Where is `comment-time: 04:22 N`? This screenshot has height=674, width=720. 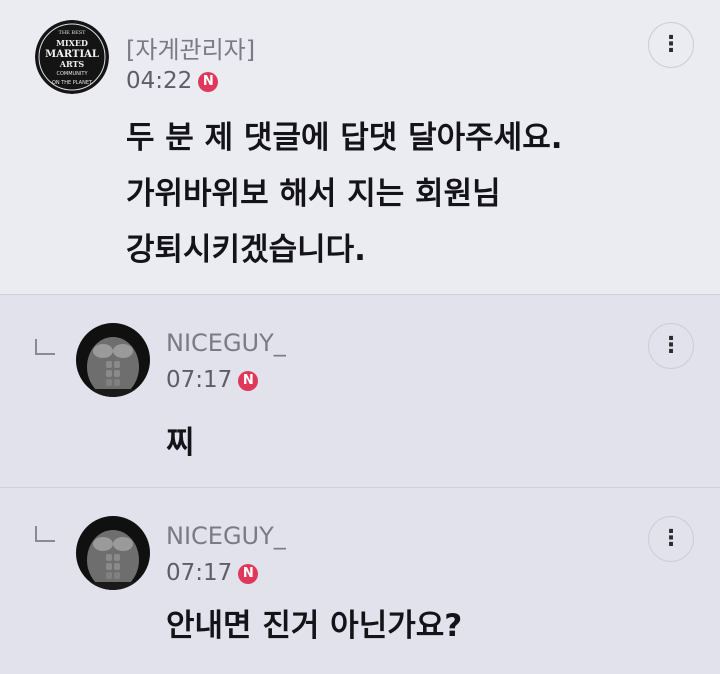
comment-time: 04:22 N is located at coordinates (172, 81).